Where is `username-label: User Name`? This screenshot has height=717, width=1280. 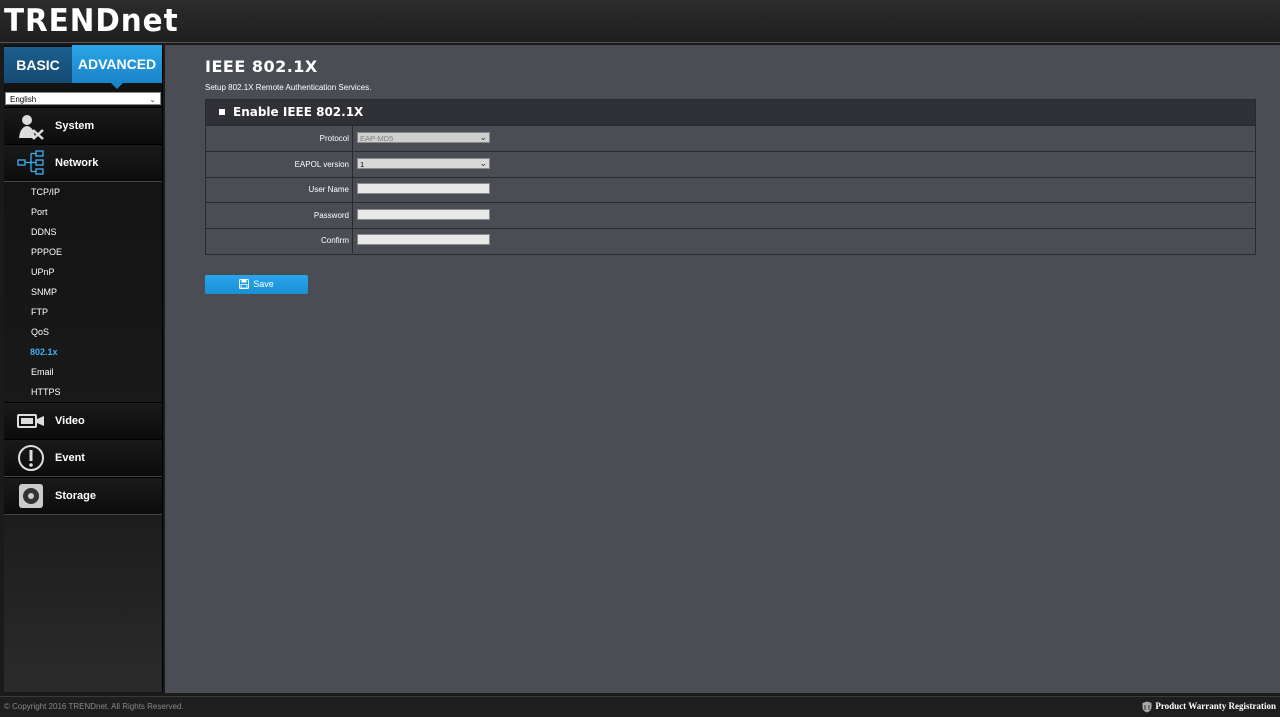
username-label: User Name is located at coordinates (328, 189).